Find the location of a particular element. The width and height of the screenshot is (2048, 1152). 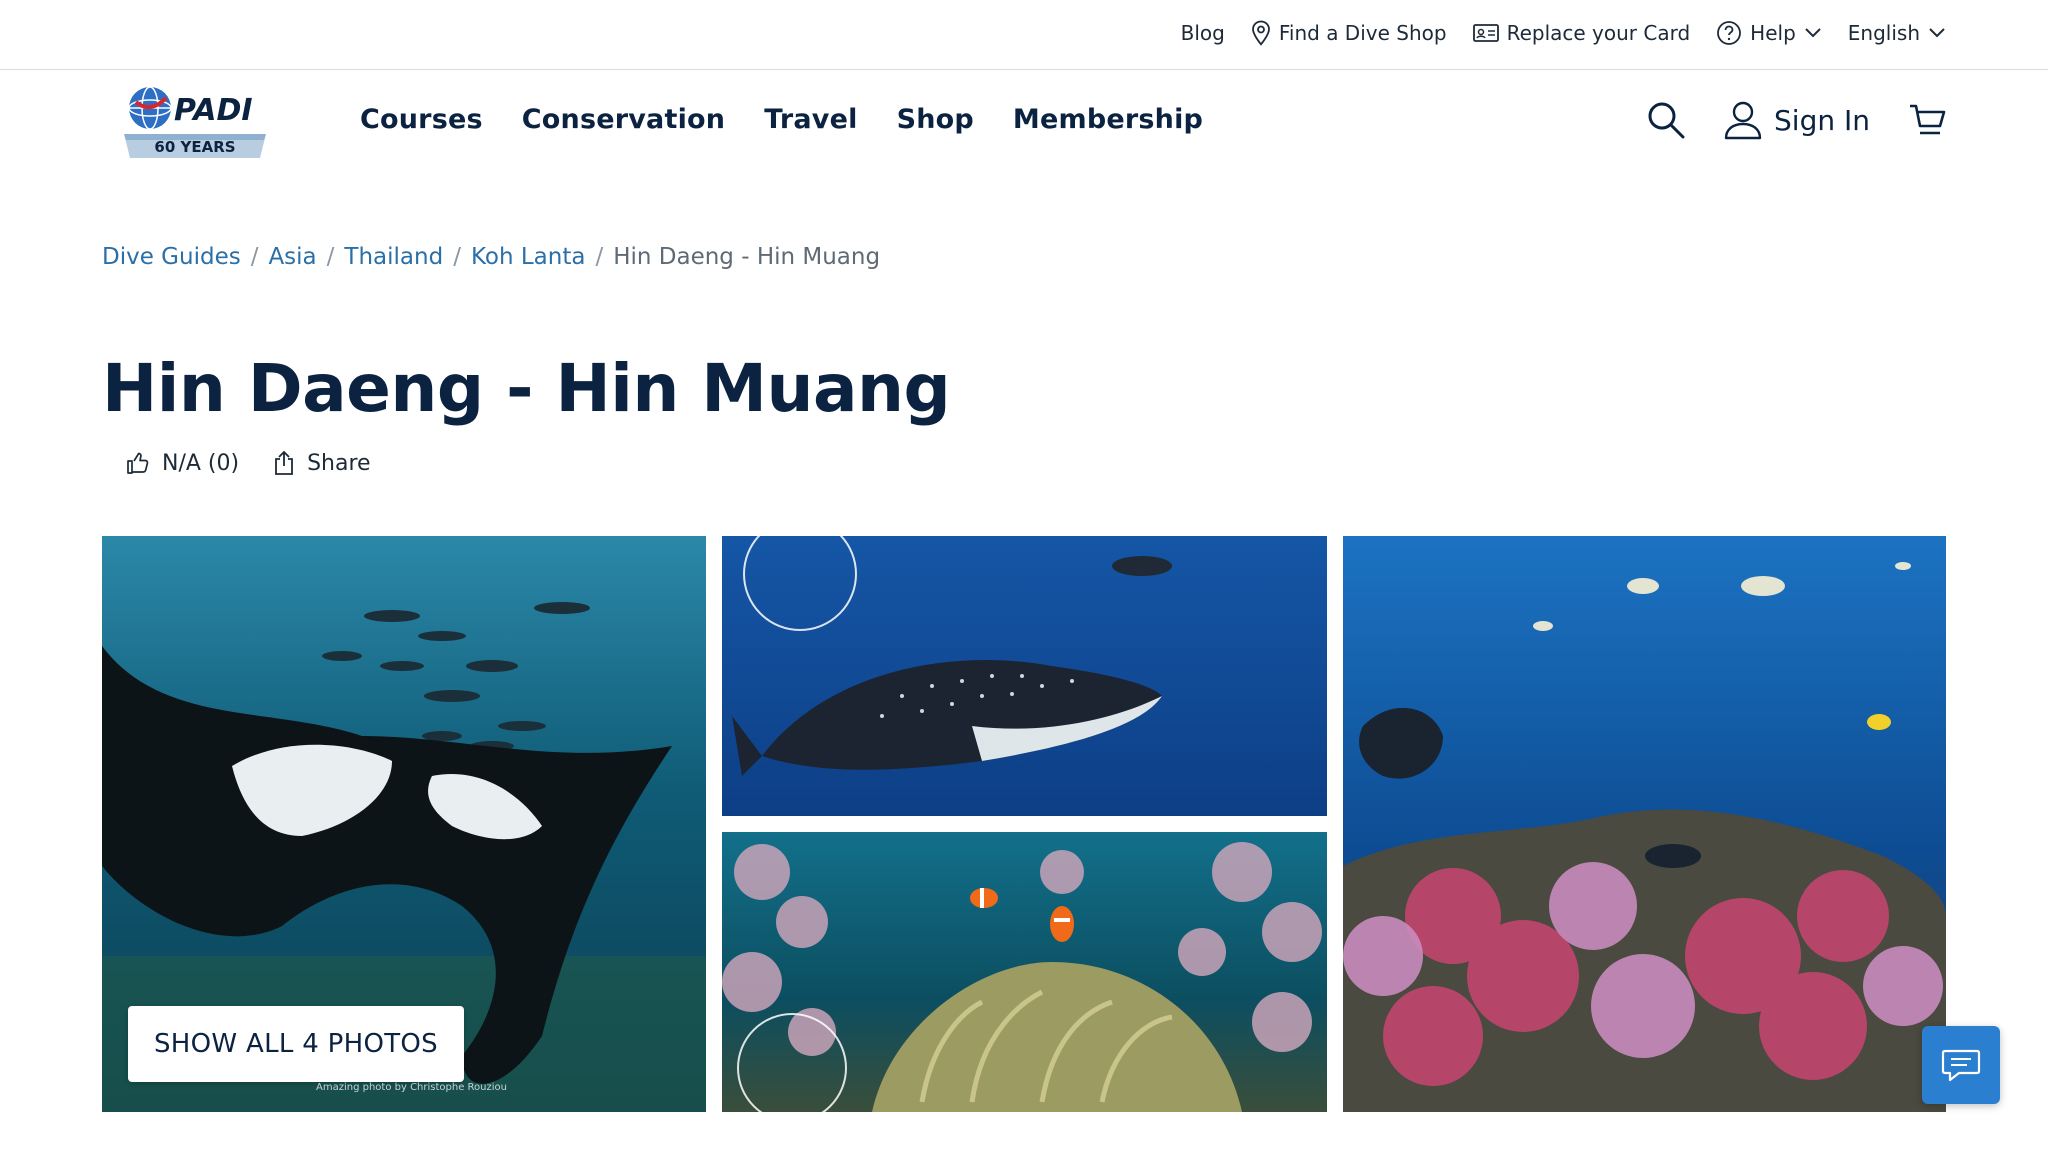

thumbs-up-icon is located at coordinates (138, 463).